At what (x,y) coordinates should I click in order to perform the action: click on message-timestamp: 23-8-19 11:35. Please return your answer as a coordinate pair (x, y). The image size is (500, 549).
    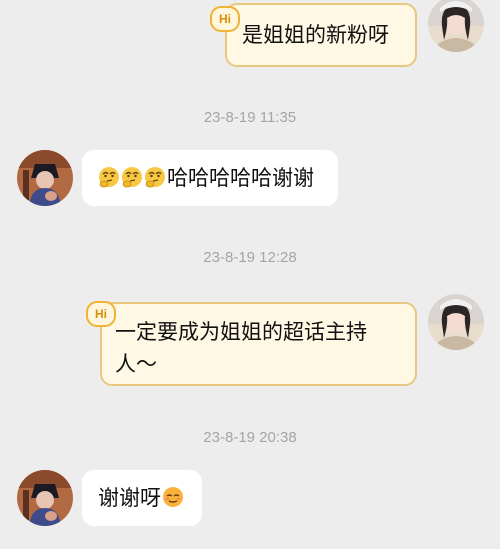
    Looking at the image, I should click on (250, 117).